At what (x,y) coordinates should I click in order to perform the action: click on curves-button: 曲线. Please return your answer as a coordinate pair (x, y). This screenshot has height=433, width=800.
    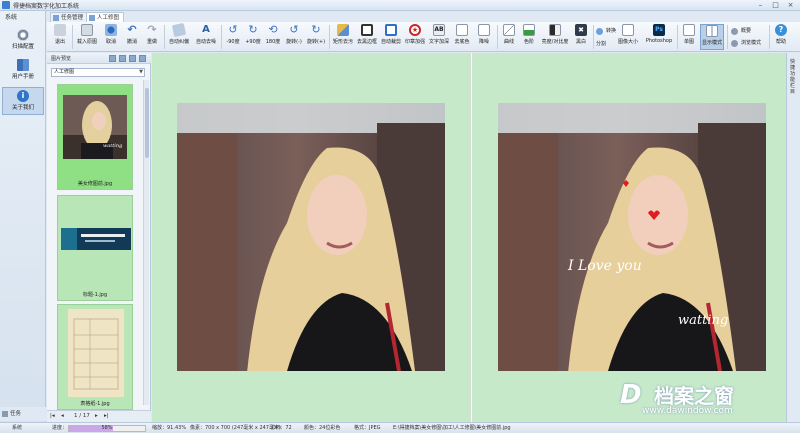
    Looking at the image, I should click on (509, 37).